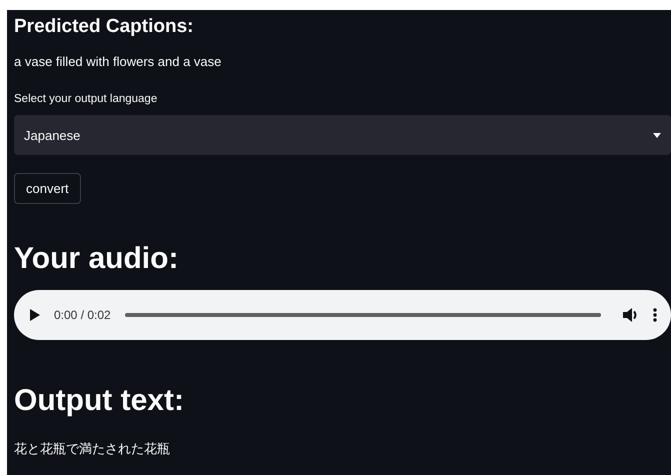 This screenshot has width=671, height=475. What do you see at coordinates (104, 27) in the screenshot?
I see `section-heading: Predicted Captions:` at bounding box center [104, 27].